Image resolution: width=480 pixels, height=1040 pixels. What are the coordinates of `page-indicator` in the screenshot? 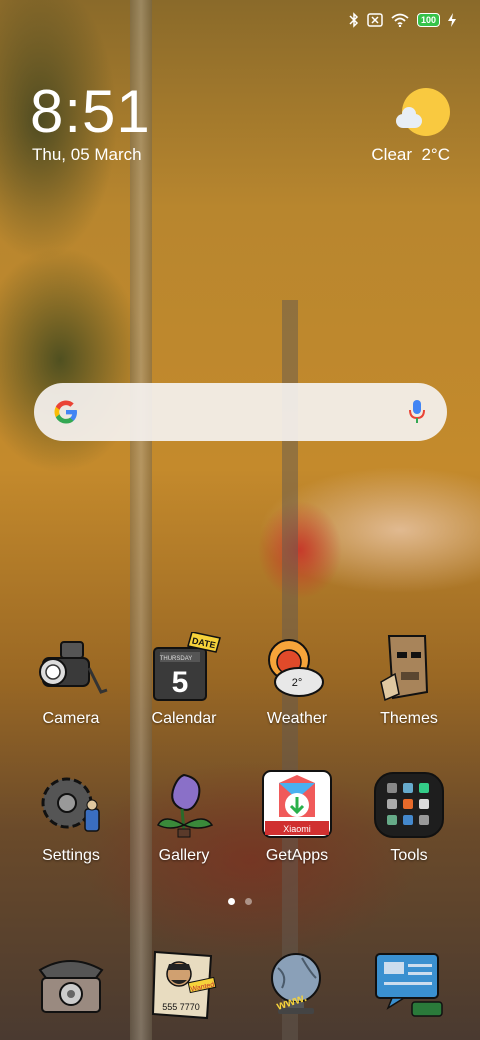 It's located at (240, 901).